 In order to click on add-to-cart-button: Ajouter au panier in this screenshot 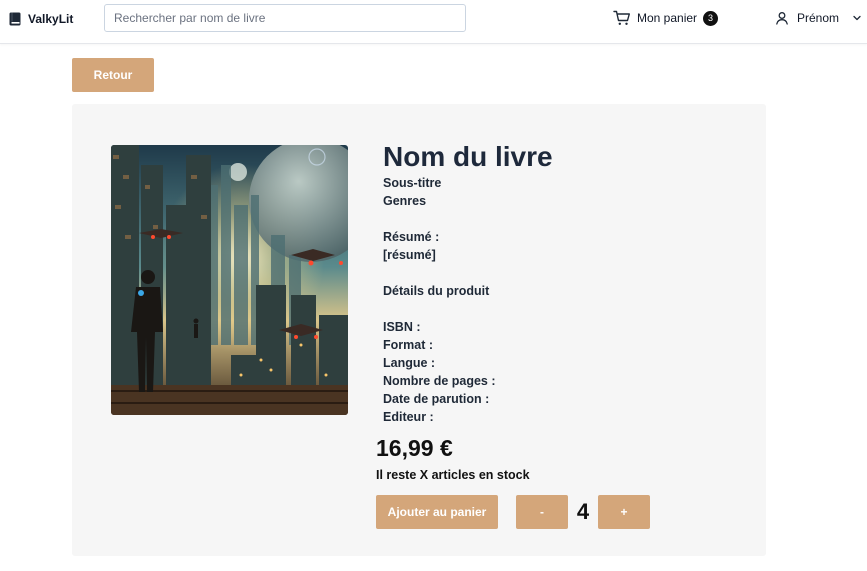, I will do `click(437, 512)`.